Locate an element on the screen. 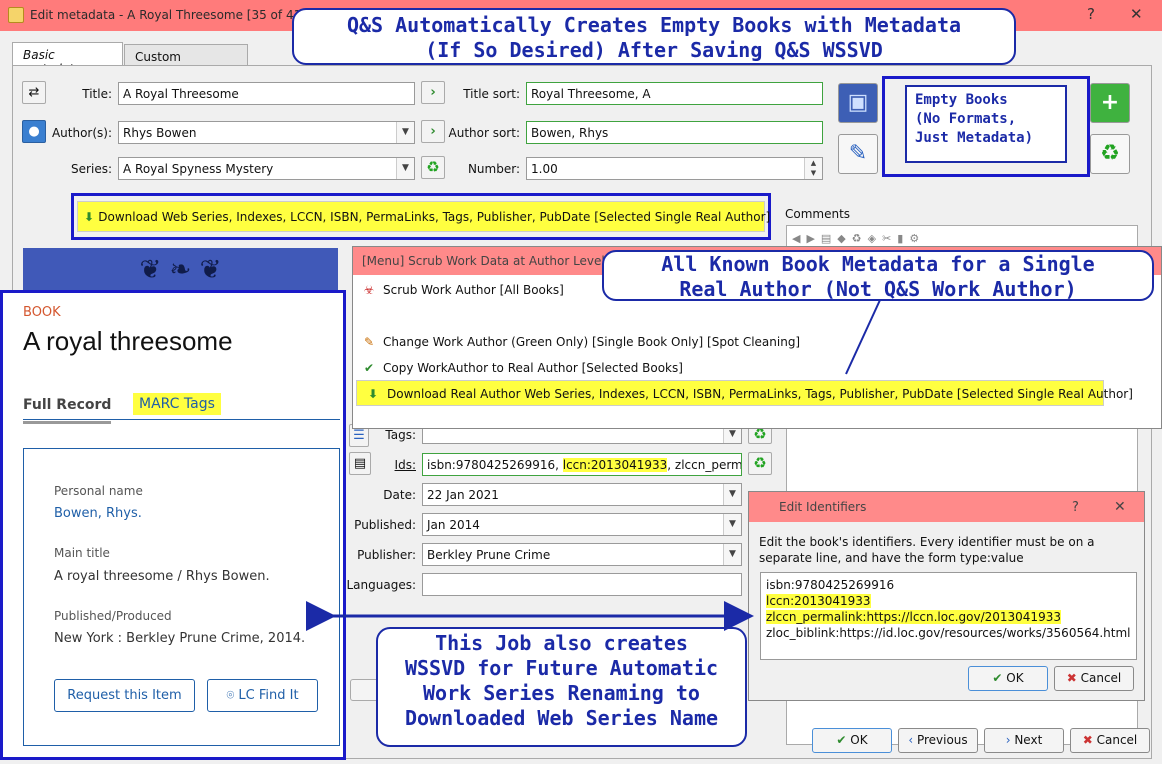  title-sort-field: Royal Threesome, A is located at coordinates (674, 93).